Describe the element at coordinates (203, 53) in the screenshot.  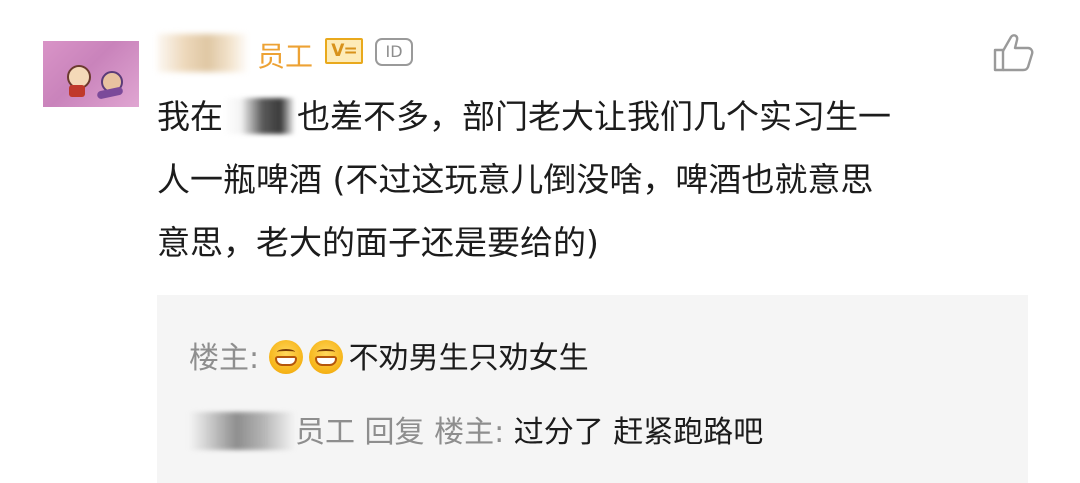
I see `author-name-redacted` at that location.